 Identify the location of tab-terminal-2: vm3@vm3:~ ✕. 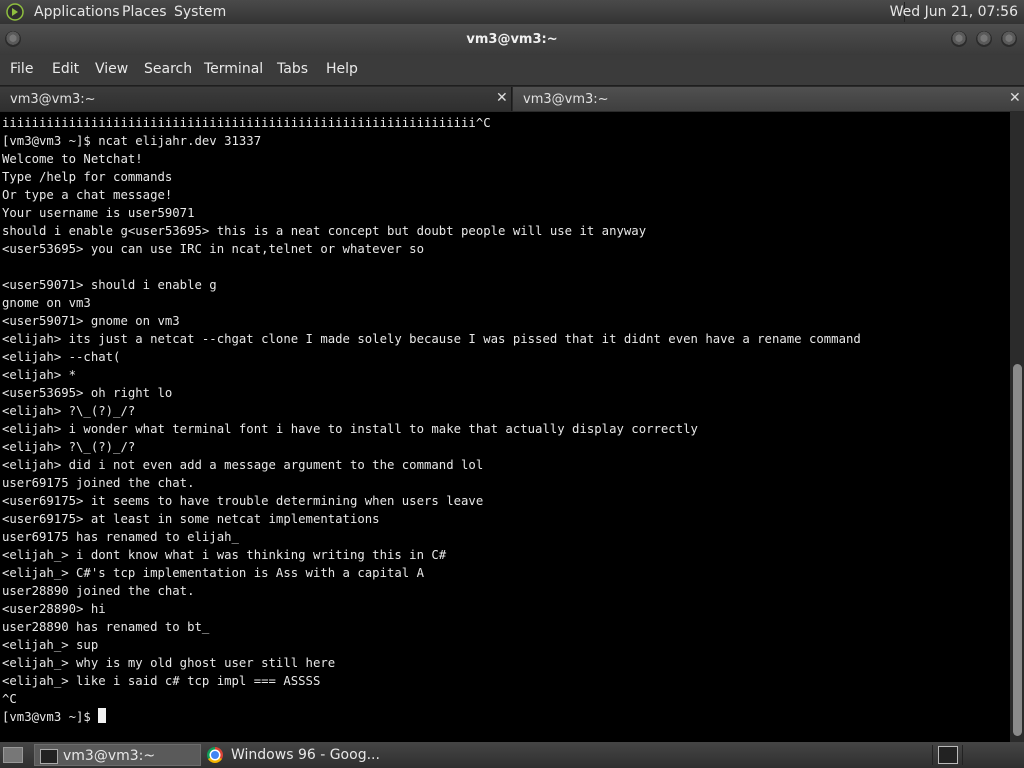
(768, 99).